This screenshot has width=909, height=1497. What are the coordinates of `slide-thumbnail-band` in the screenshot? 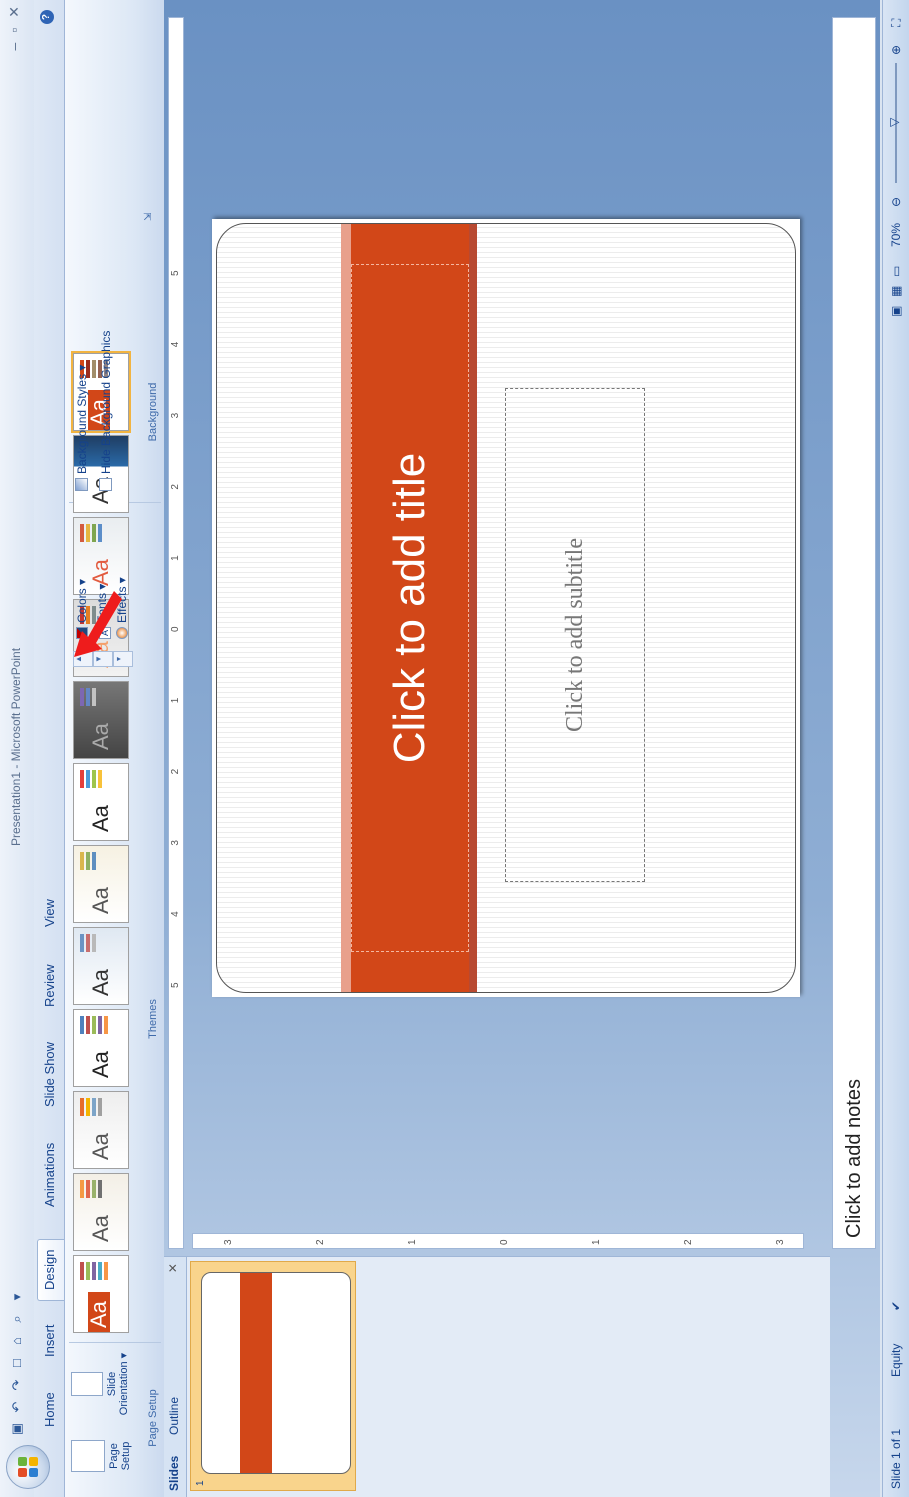 It's located at (256, 1373).